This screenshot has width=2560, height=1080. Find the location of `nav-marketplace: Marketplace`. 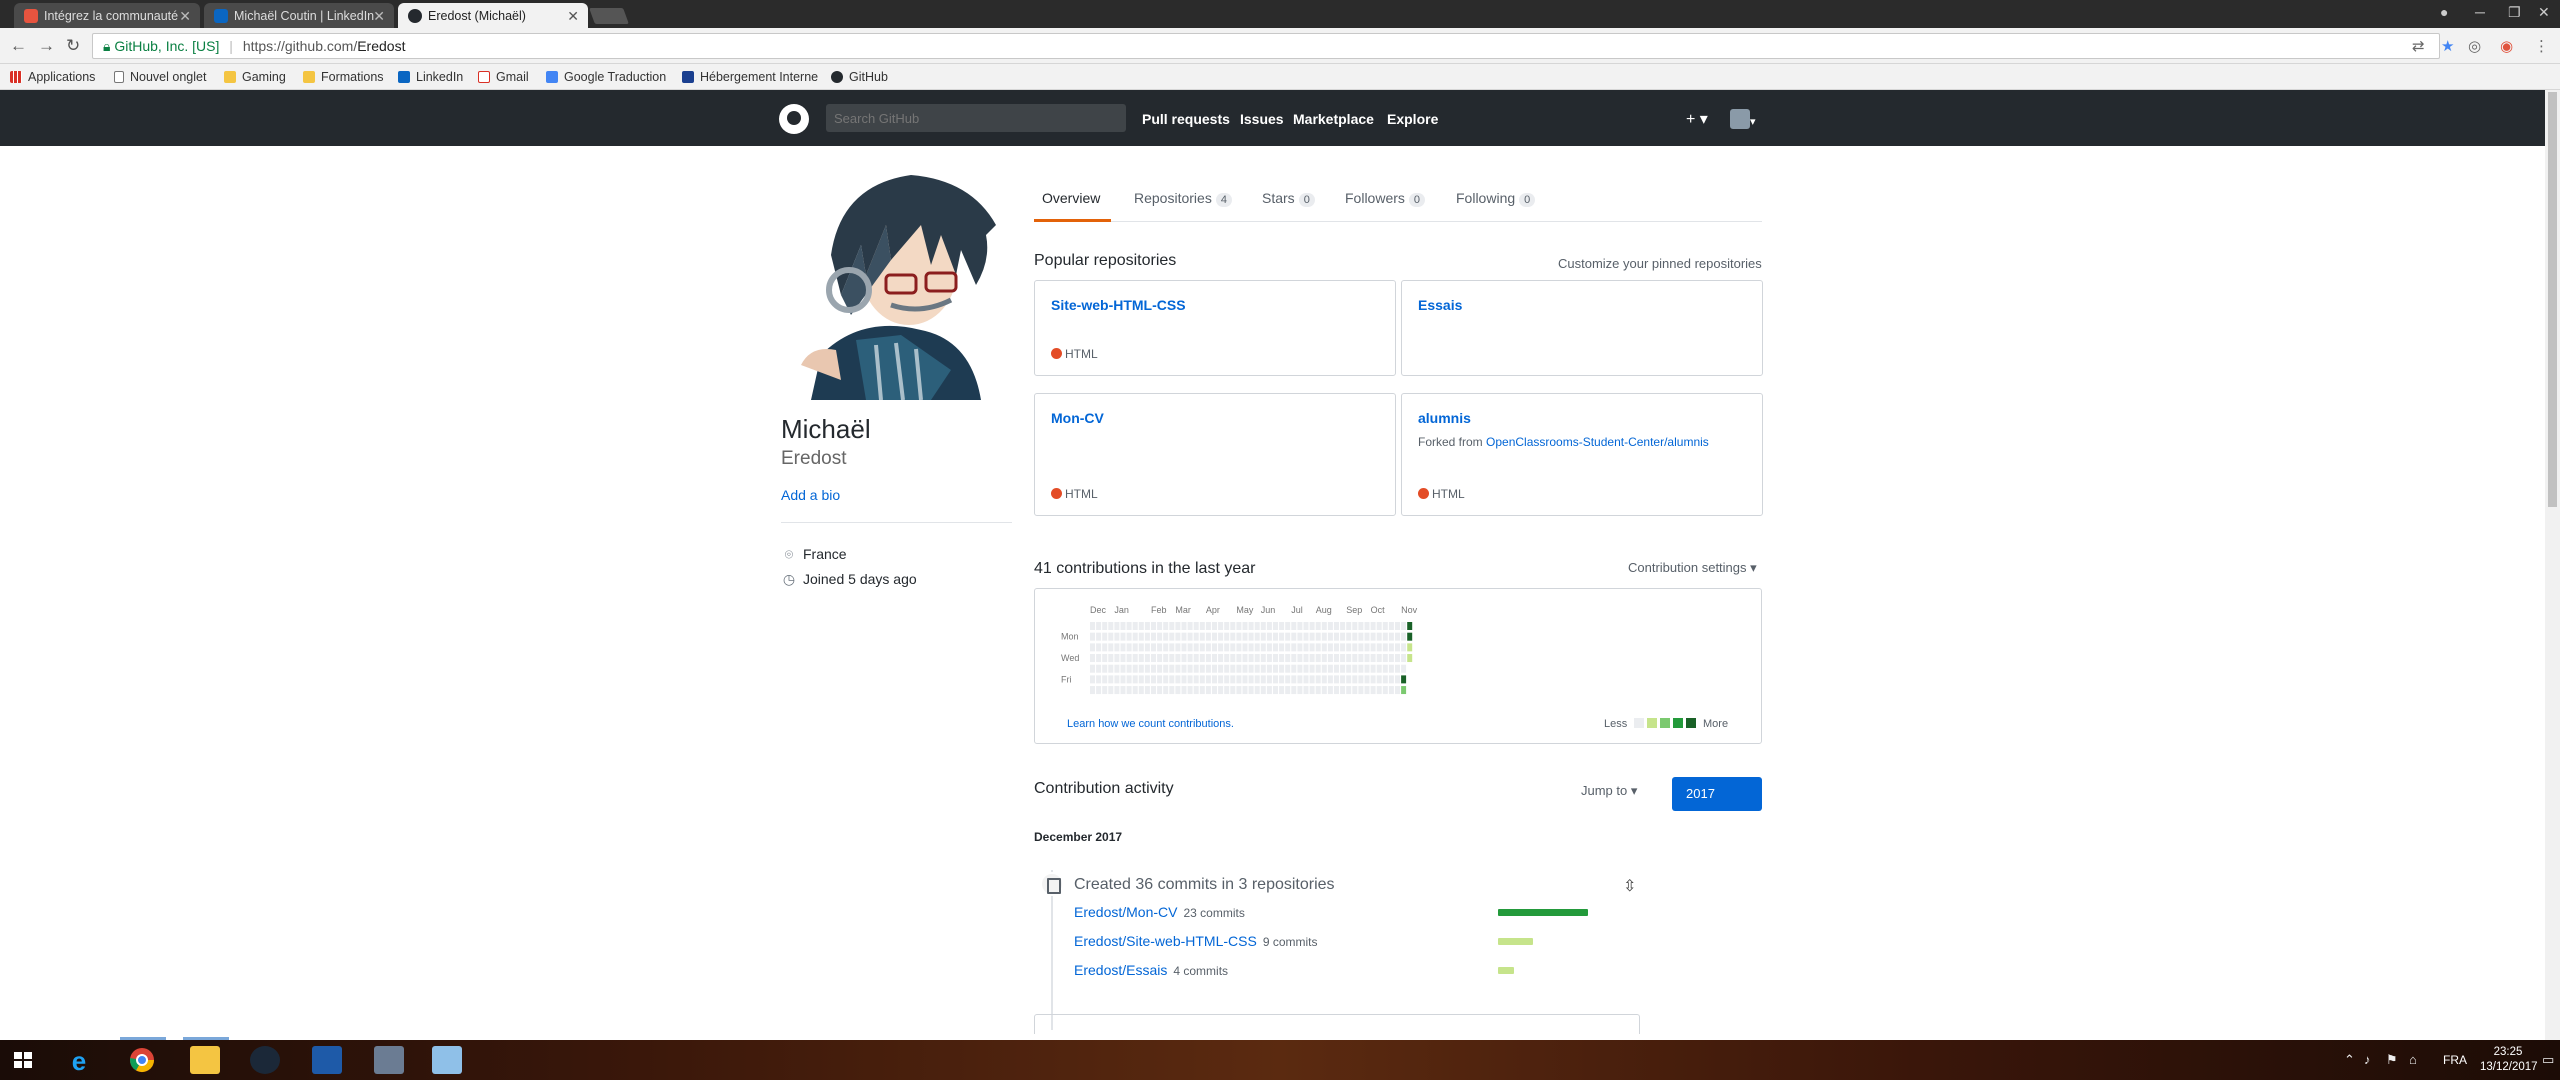

nav-marketplace: Marketplace is located at coordinates (1333, 119).